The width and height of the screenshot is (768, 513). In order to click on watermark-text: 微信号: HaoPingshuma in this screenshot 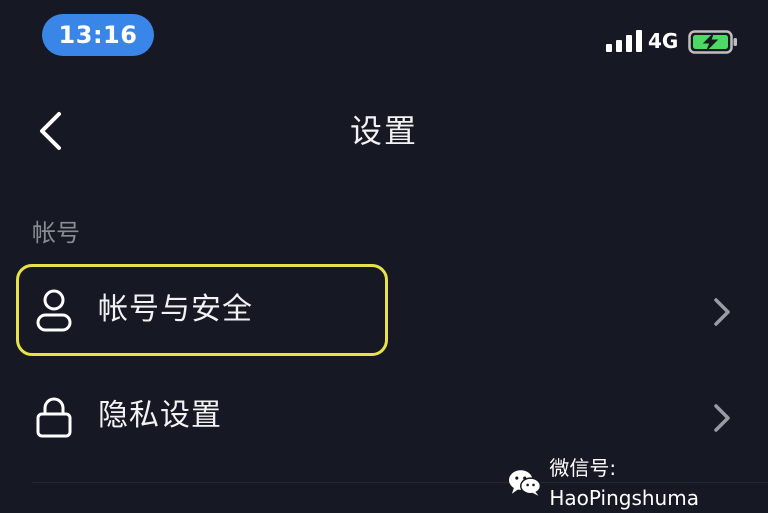, I will do `click(624, 483)`.